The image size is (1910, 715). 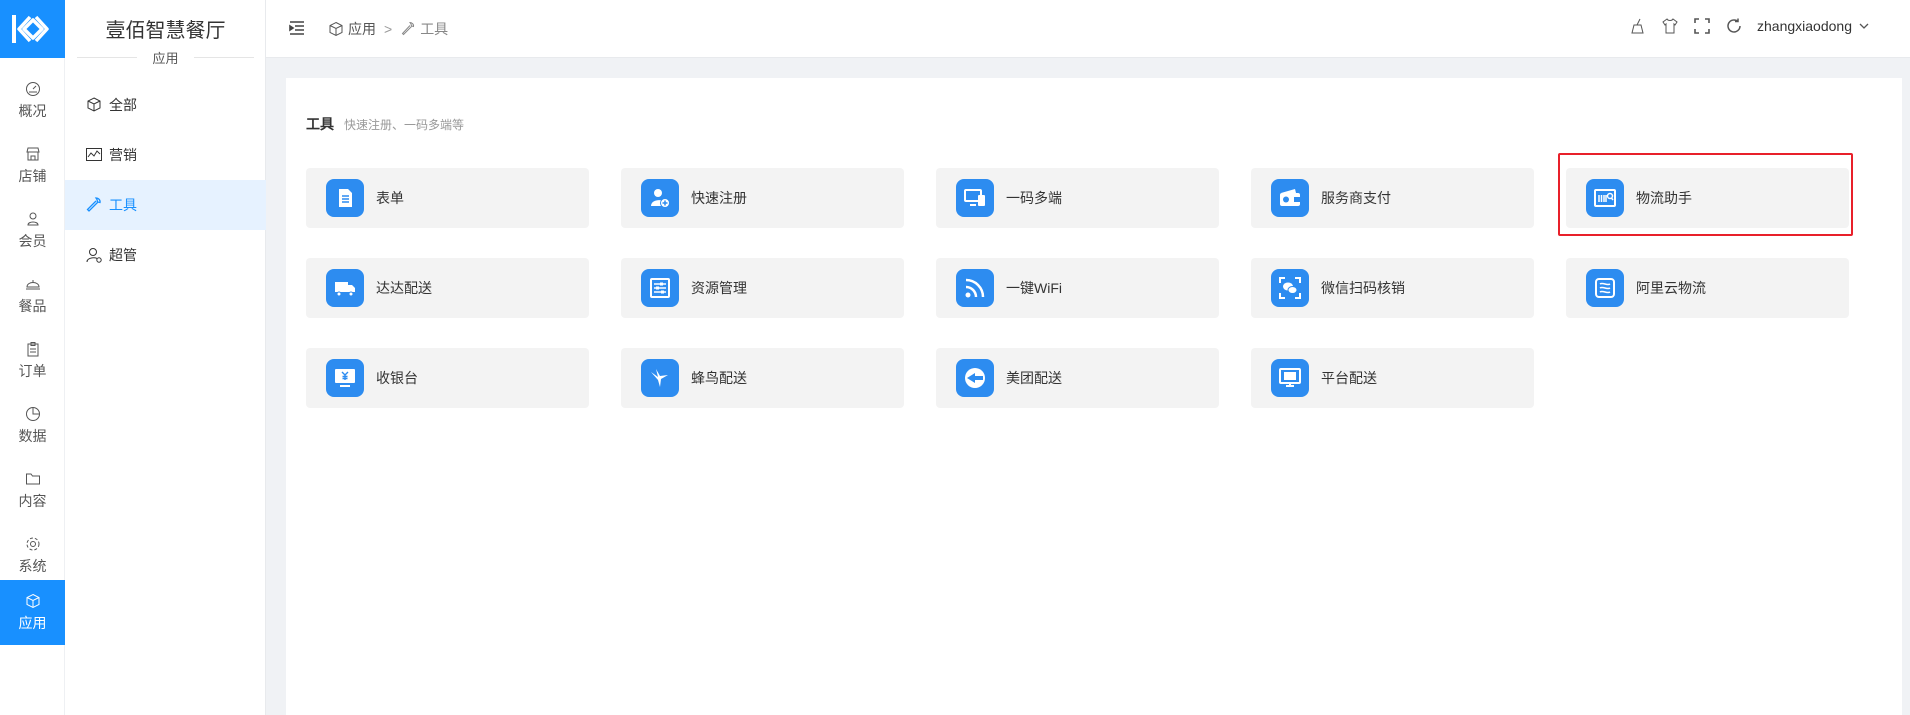 What do you see at coordinates (1702, 26) in the screenshot?
I see `fullscreen-icon` at bounding box center [1702, 26].